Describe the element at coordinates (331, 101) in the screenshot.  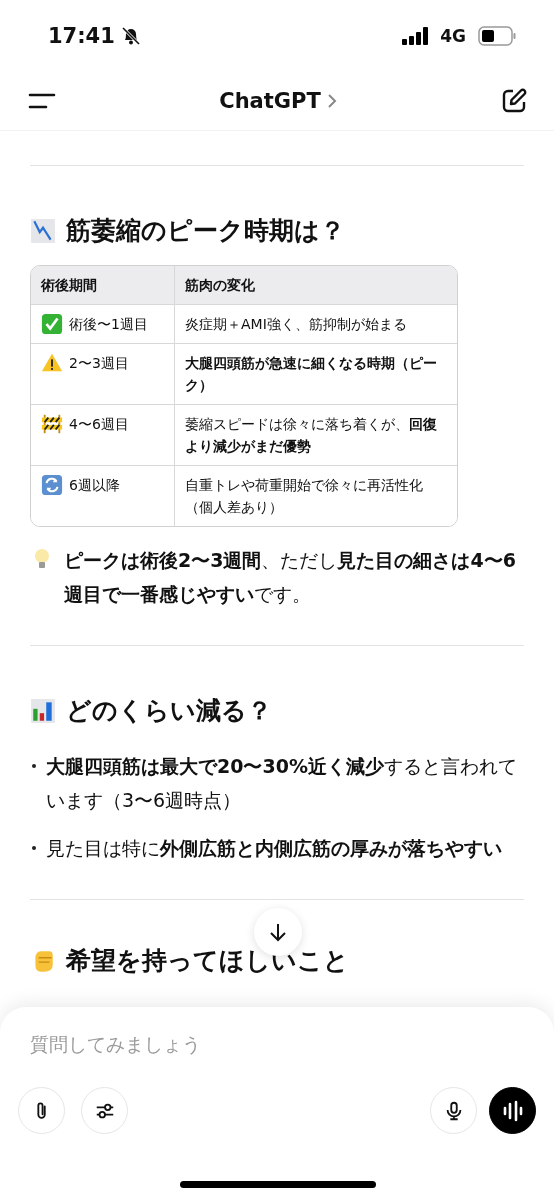
I see `chevron-right-icon` at that location.